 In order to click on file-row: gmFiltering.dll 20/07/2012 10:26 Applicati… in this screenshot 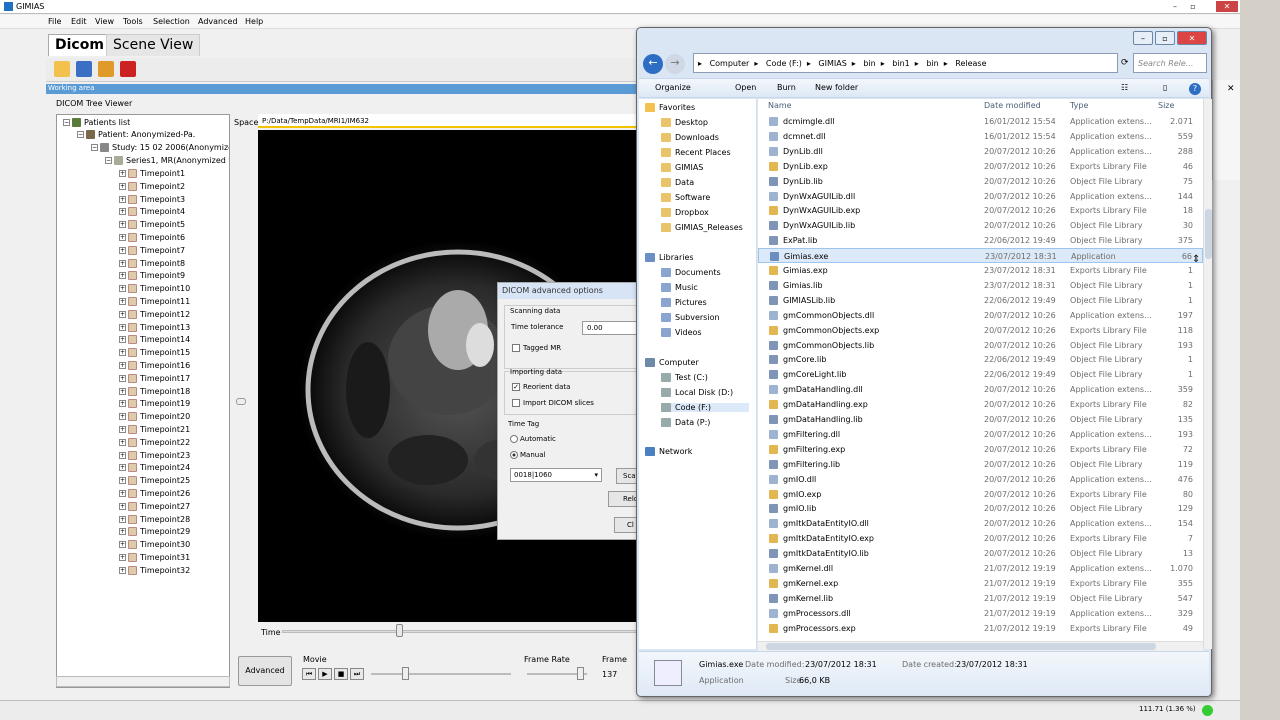, I will do `click(980, 434)`.